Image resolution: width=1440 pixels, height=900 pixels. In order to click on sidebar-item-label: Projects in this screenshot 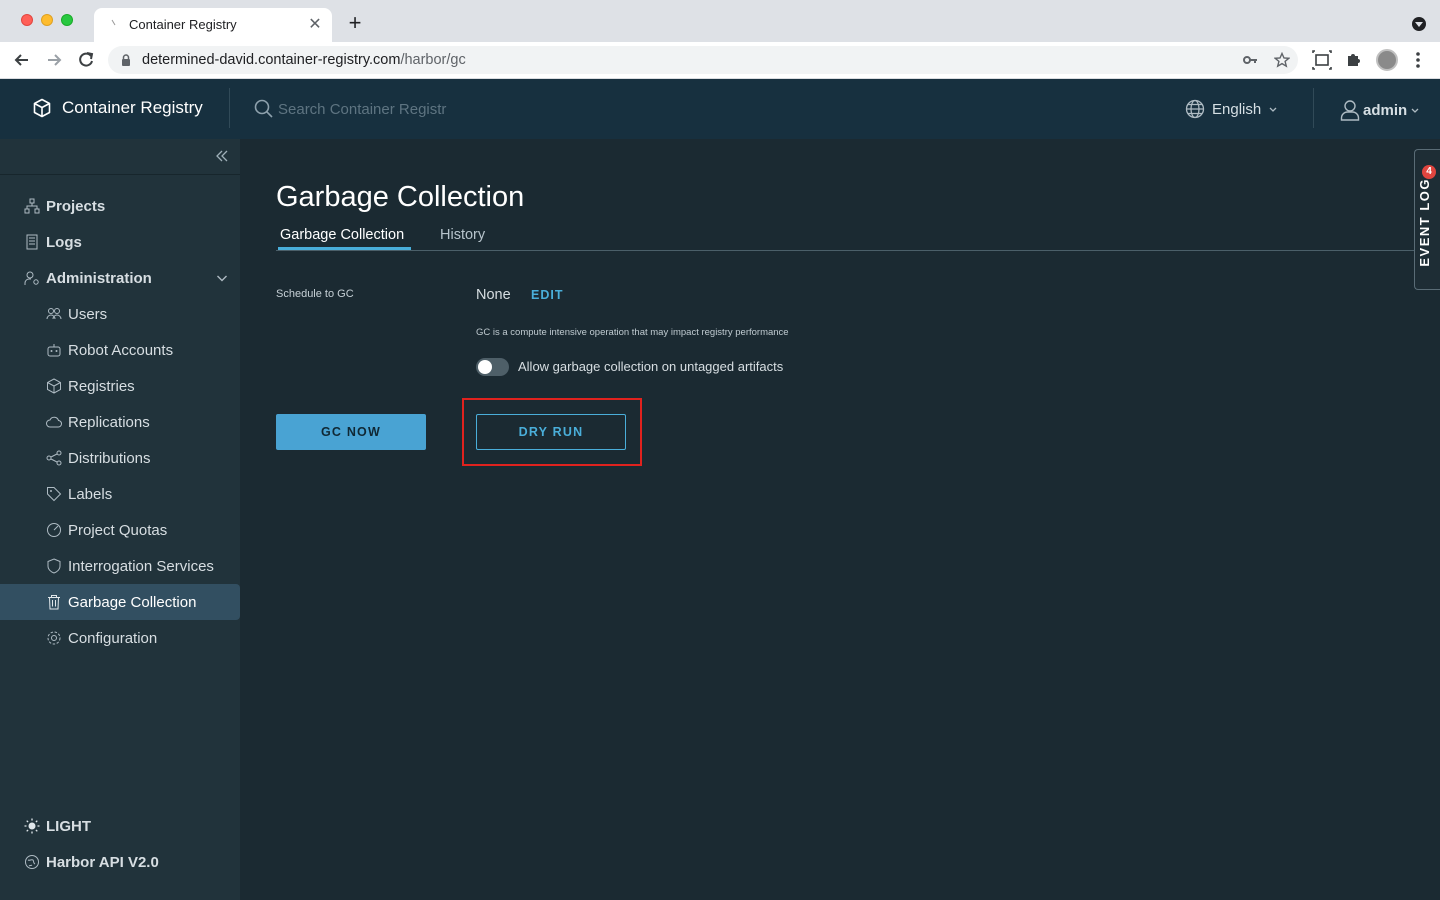, I will do `click(76, 206)`.